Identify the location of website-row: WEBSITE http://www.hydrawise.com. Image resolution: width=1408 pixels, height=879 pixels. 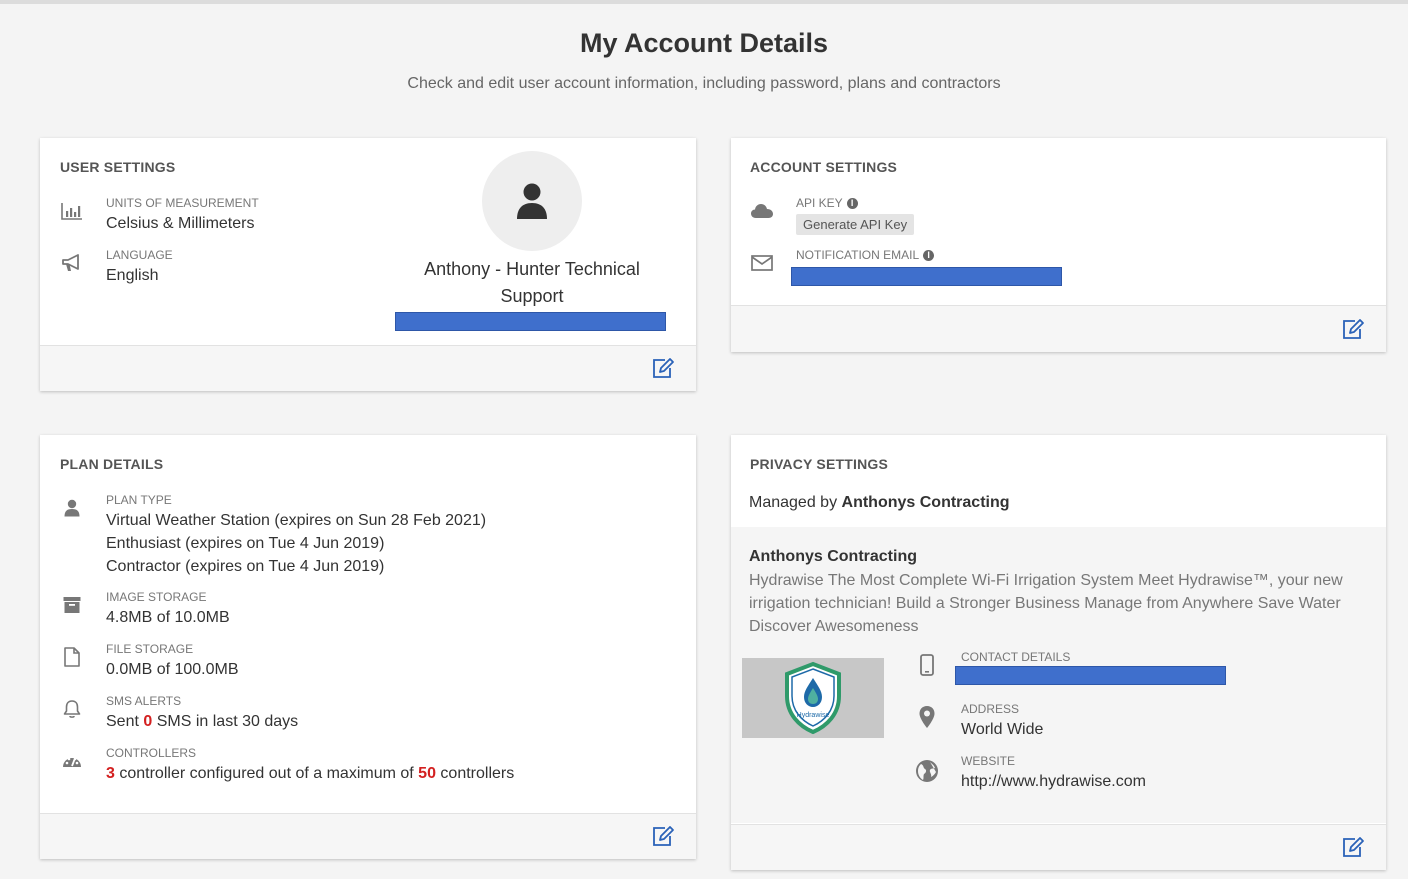
(1125, 776).